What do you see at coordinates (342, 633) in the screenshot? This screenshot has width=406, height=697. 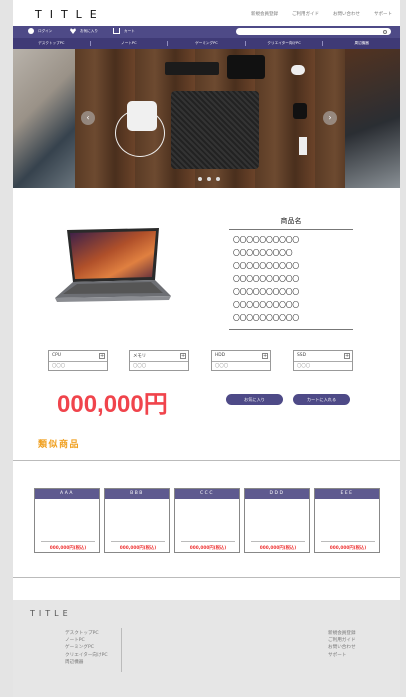 I see `footer-link: 新規会員登録` at bounding box center [342, 633].